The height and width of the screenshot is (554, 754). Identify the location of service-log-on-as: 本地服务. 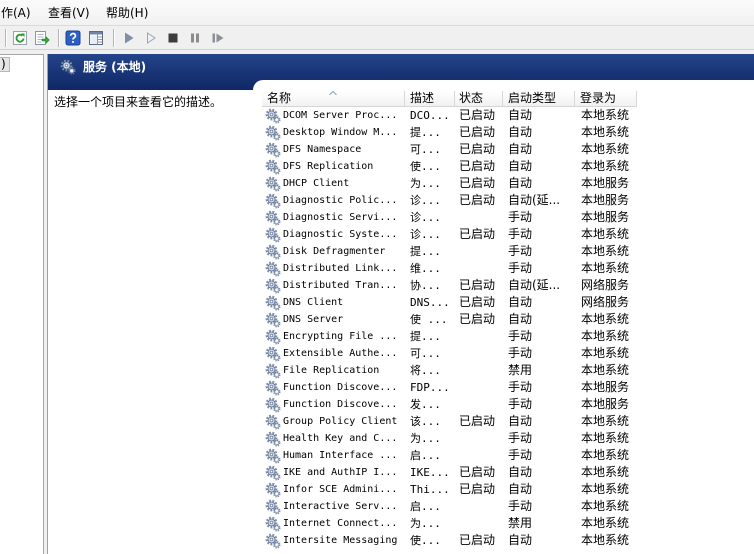
(605, 404).